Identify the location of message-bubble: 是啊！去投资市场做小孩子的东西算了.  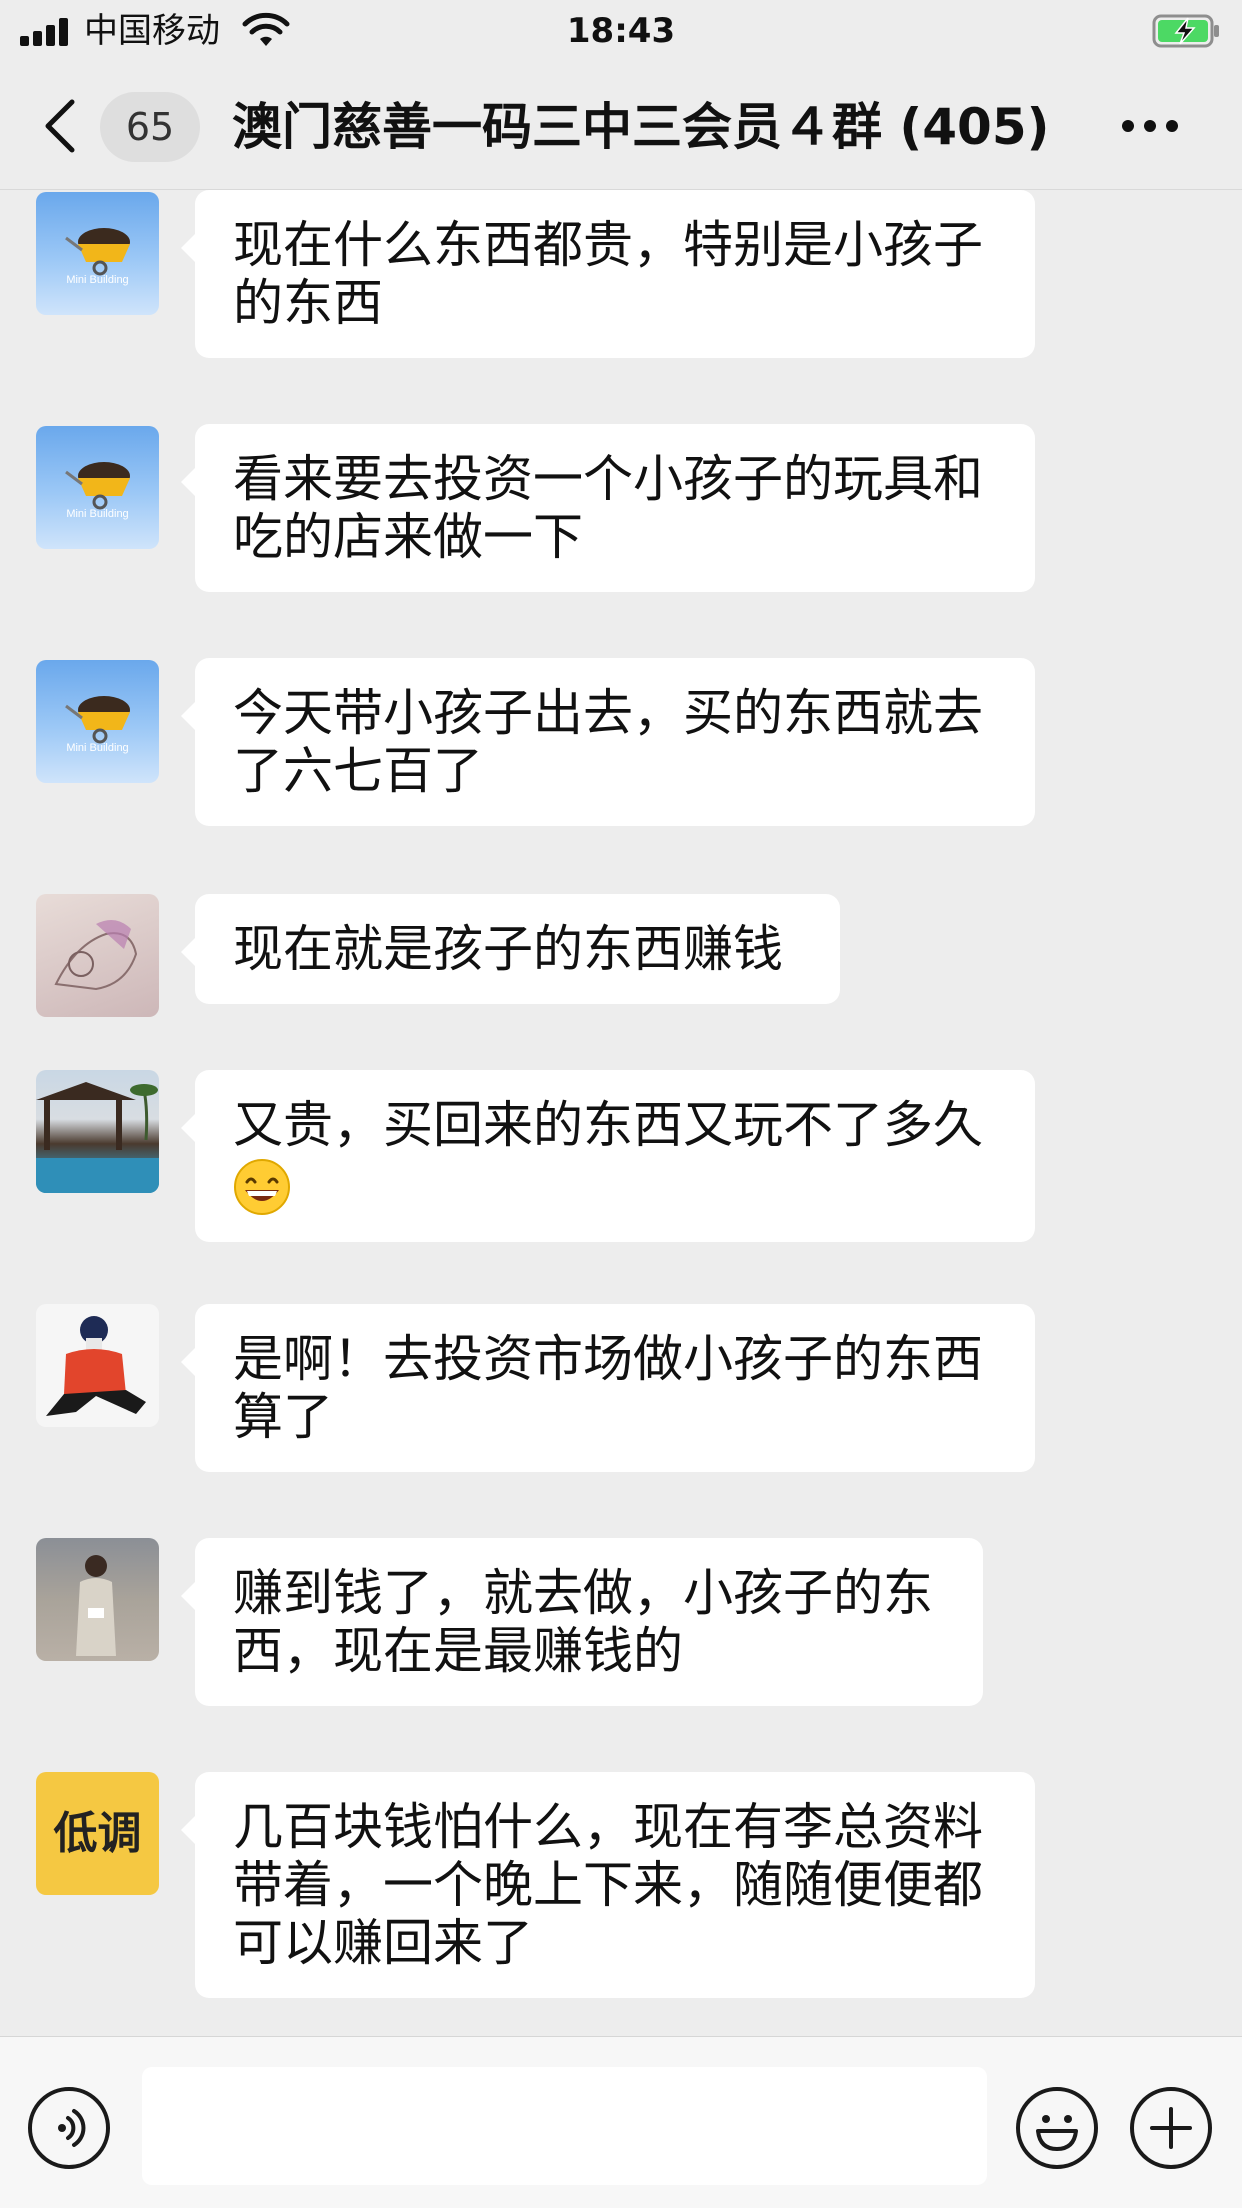
(608, 1388).